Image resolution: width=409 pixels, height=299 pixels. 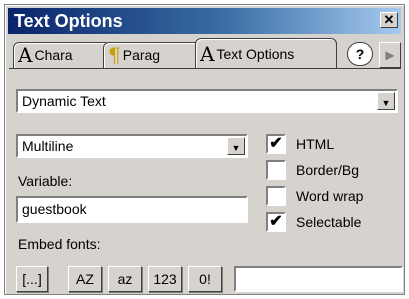 What do you see at coordinates (64, 101) in the screenshot?
I see `text-type-value: Dynamic Text` at bounding box center [64, 101].